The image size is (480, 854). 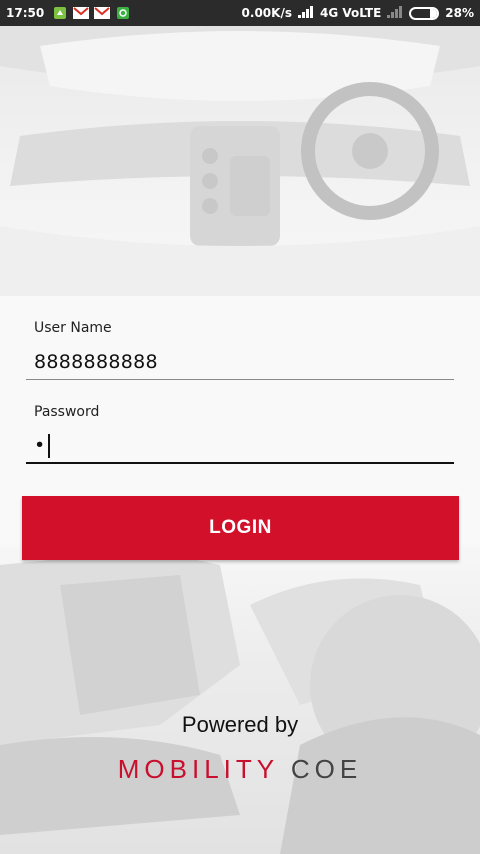 I want to click on password-underline, so click(x=240, y=463).